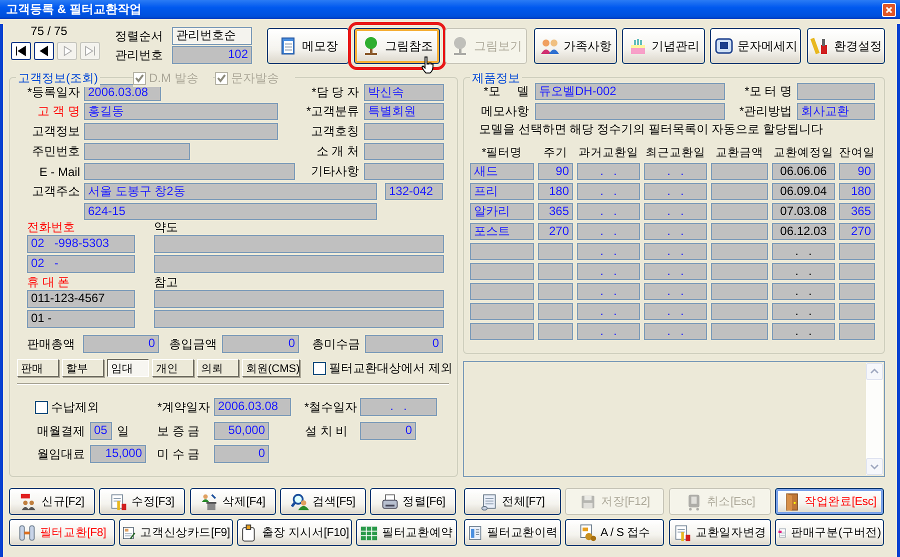 The image size is (900, 557). Describe the element at coordinates (118, 454) in the screenshot. I see `input-field: 15,000` at that location.